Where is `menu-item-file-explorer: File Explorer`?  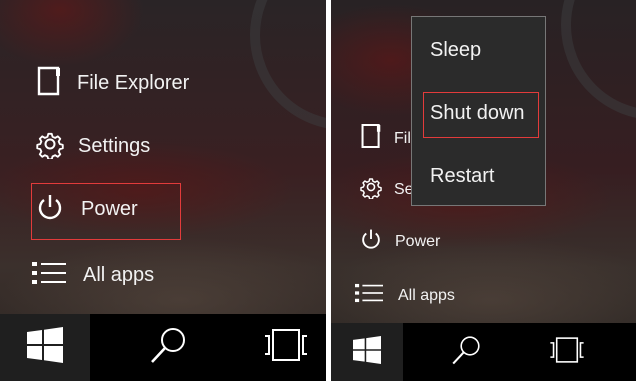 menu-item-file-explorer: File Explorer is located at coordinates (112, 83).